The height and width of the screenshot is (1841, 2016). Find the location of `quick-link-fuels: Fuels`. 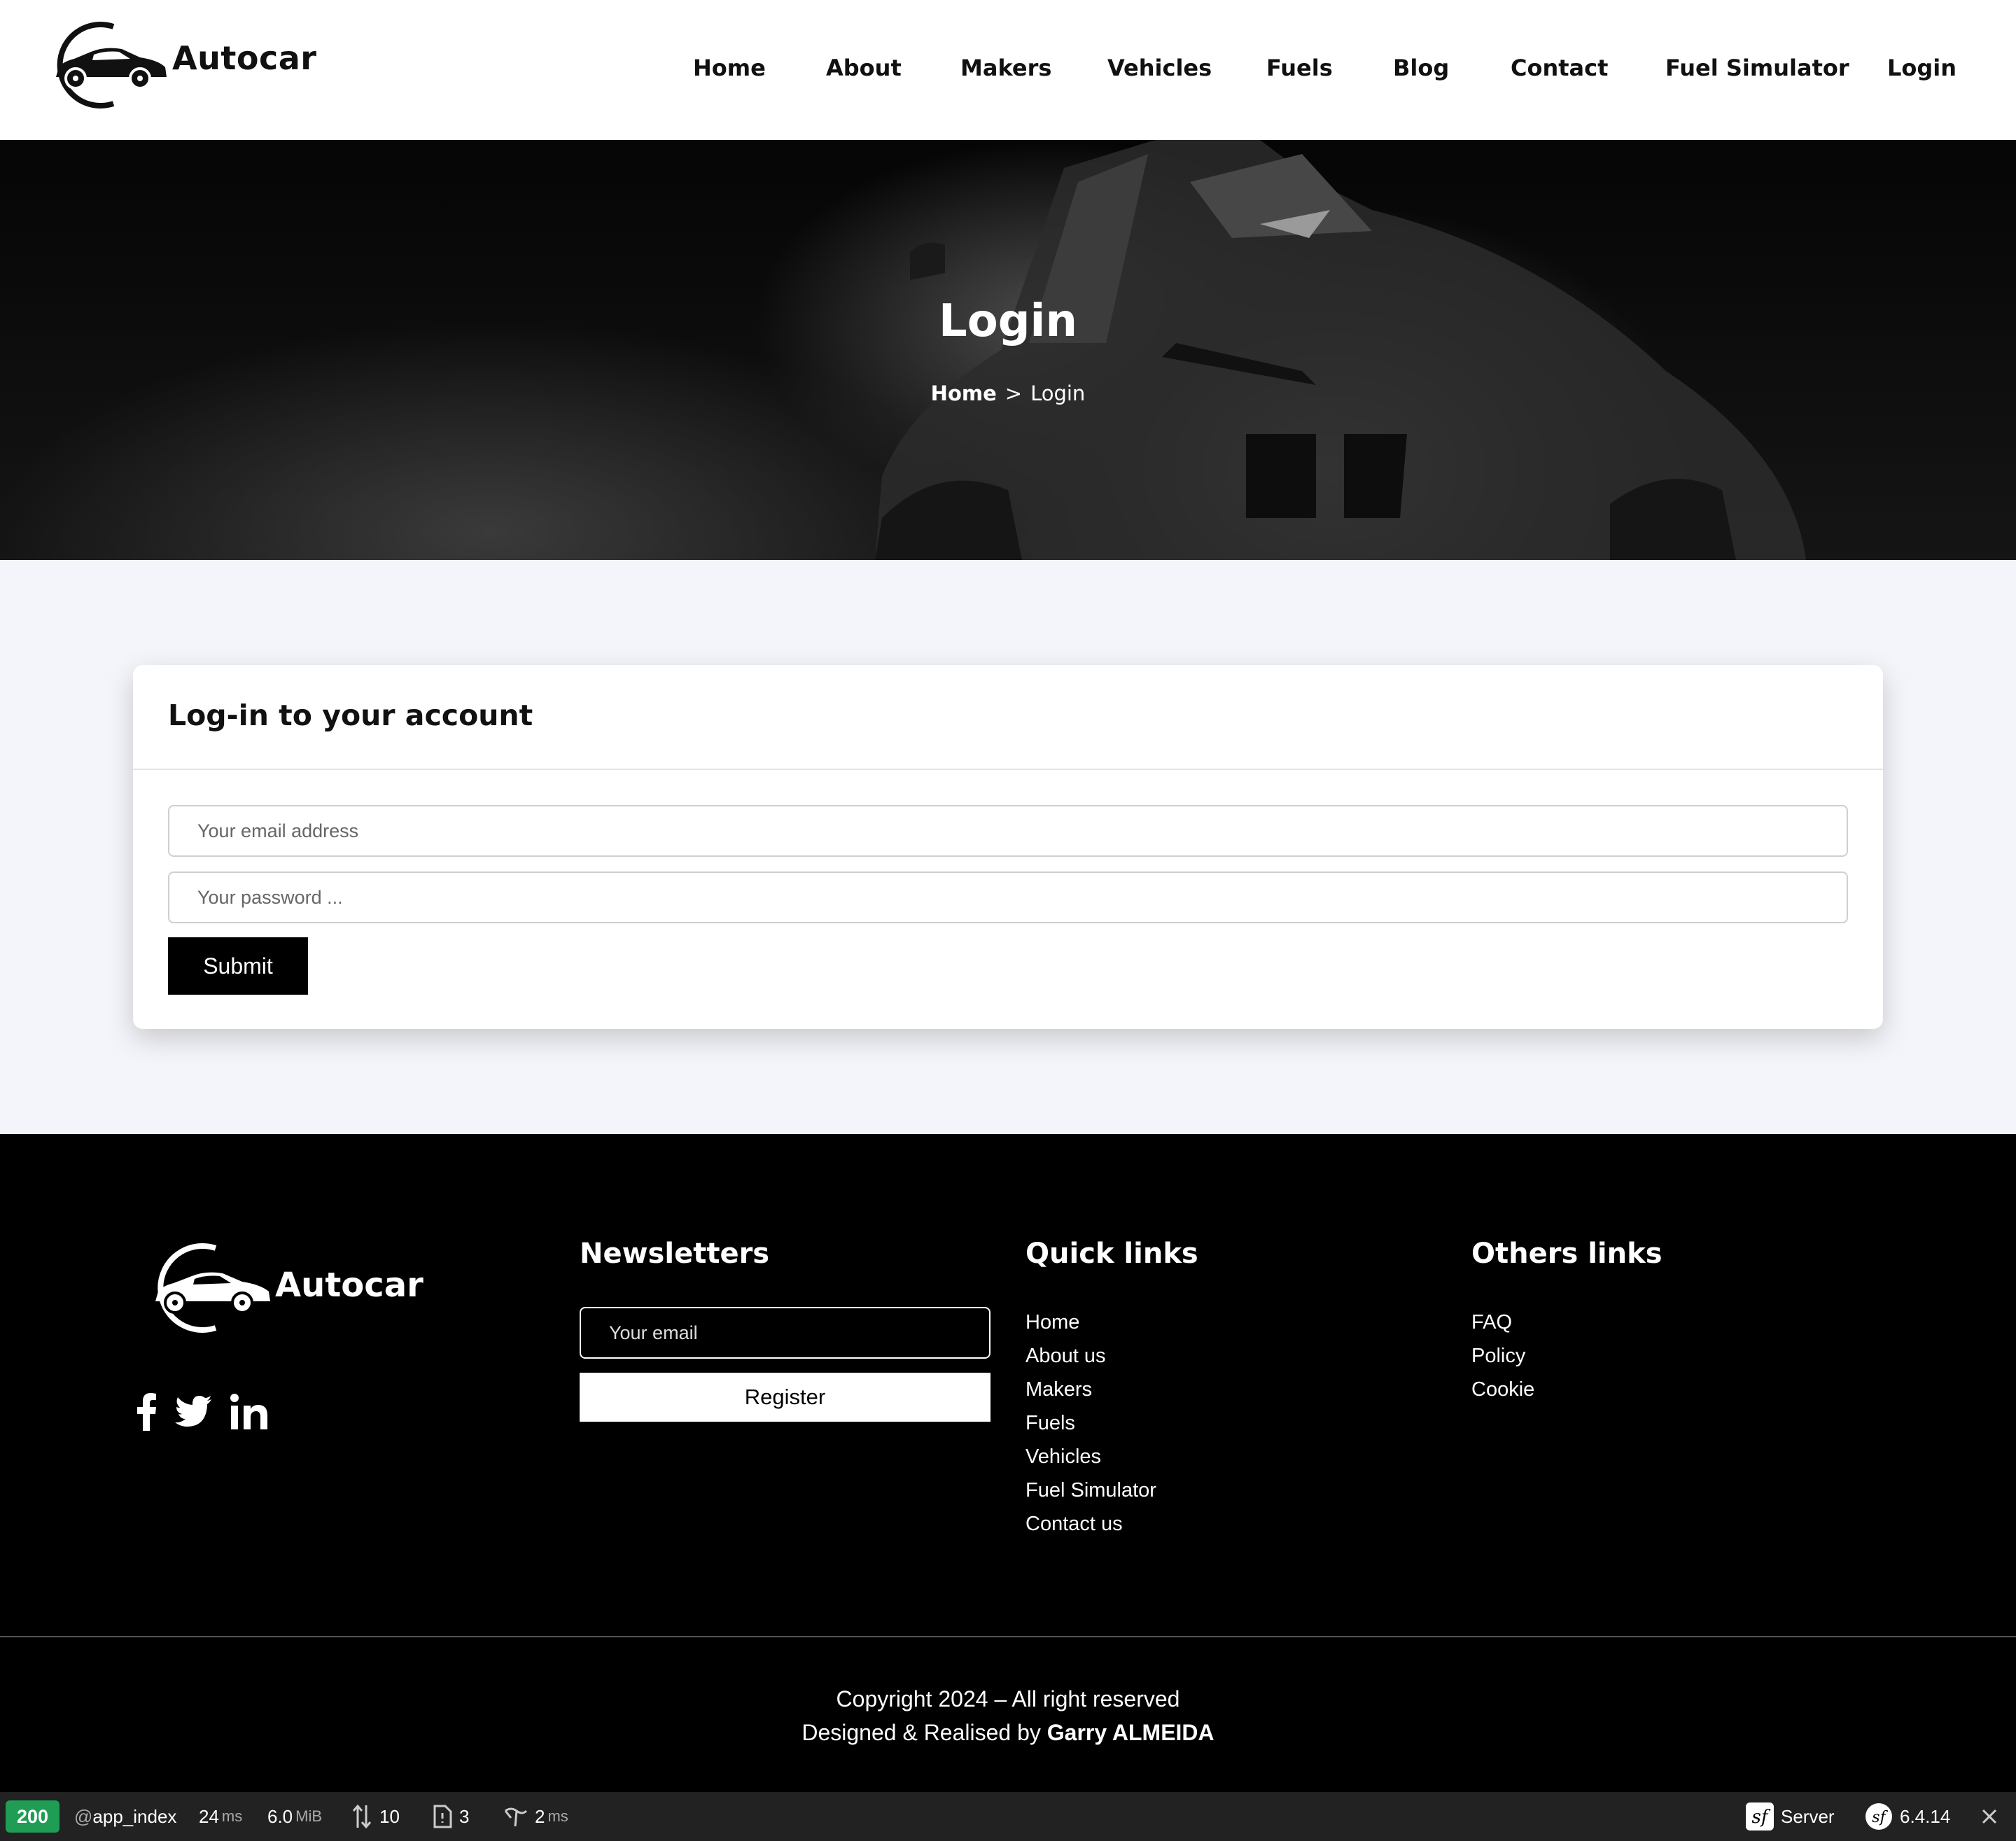

quick-link-fuels: Fuels is located at coordinates (1050, 1423).